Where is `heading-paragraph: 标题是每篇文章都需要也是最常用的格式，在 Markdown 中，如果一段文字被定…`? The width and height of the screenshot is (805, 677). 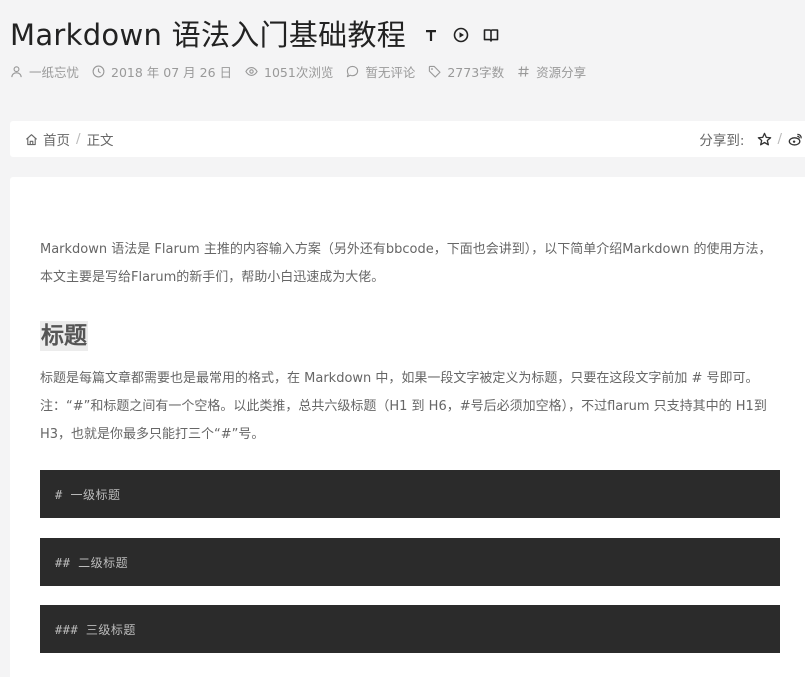 heading-paragraph: 标题是每篇文章都需要也是最常用的格式，在 Markdown 中，如果一段文字被定… is located at coordinates (403, 406).